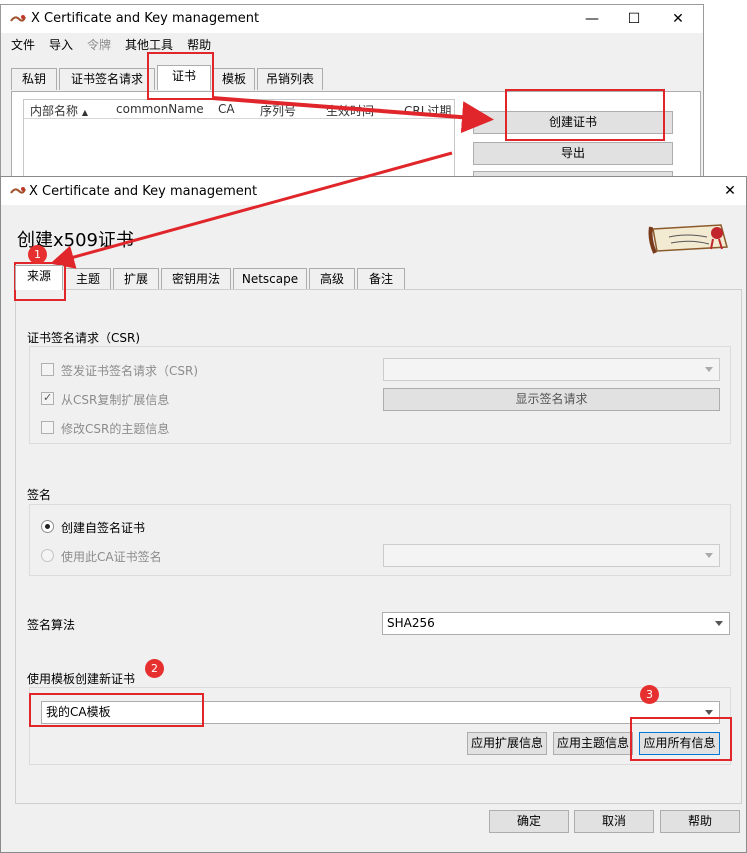  Describe the element at coordinates (350, 110) in the screenshot. I see `column-not-before: 生效时间` at that location.